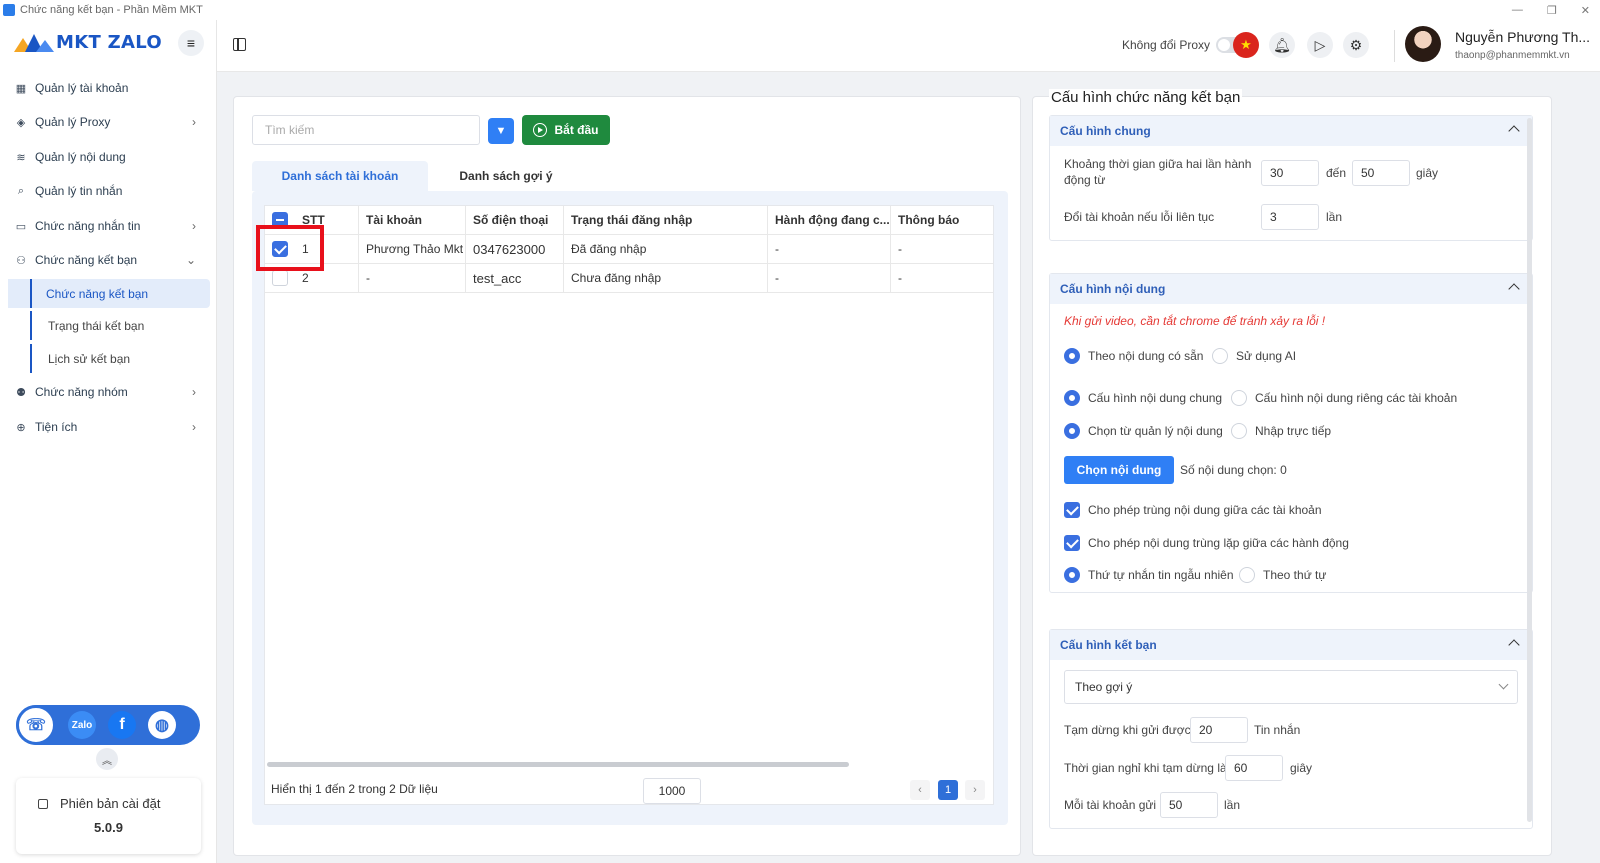 The image size is (1600, 863). Describe the element at coordinates (109, 392) in the screenshot. I see `sidebar-item-group: ⚉ Chức năng nhóm ›` at that location.